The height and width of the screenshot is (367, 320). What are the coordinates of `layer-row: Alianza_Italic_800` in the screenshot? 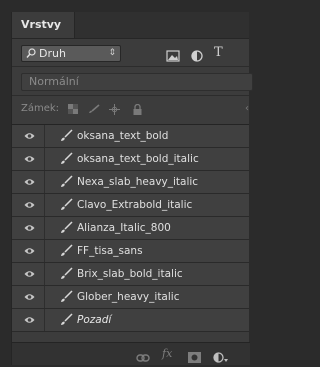 It's located at (130, 228).